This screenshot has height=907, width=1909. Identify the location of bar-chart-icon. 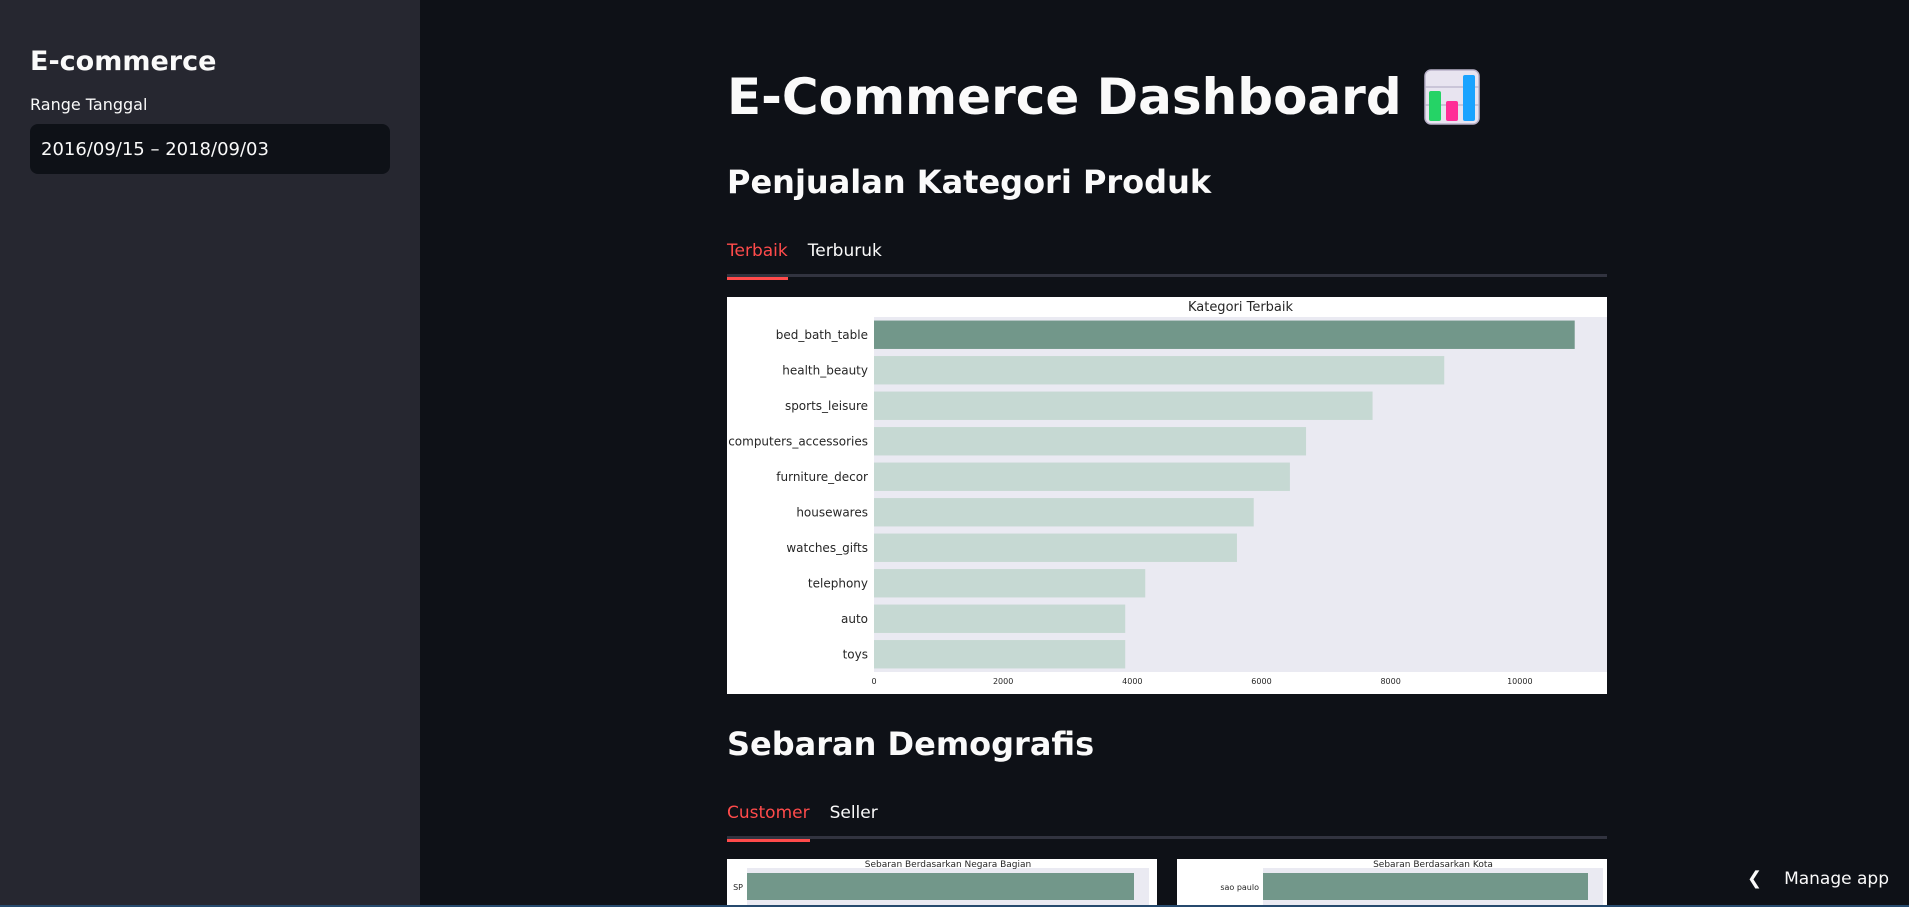
(1451, 97).